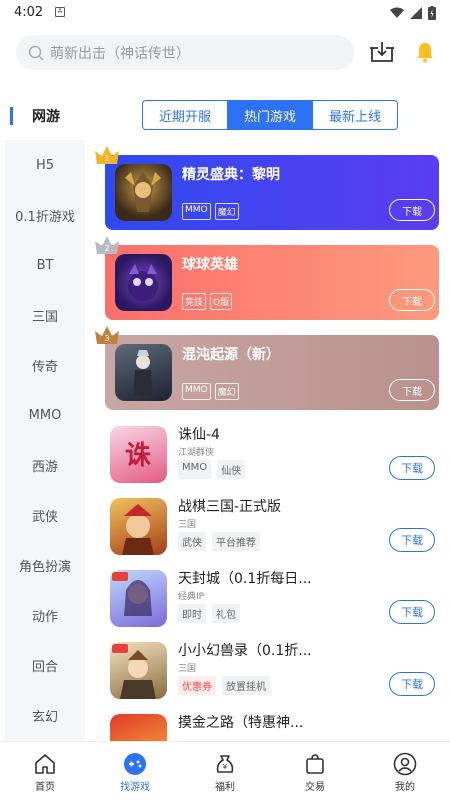 This screenshot has width=450, height=800. I want to click on sidebar-item-h5: H5, so click(45, 165).